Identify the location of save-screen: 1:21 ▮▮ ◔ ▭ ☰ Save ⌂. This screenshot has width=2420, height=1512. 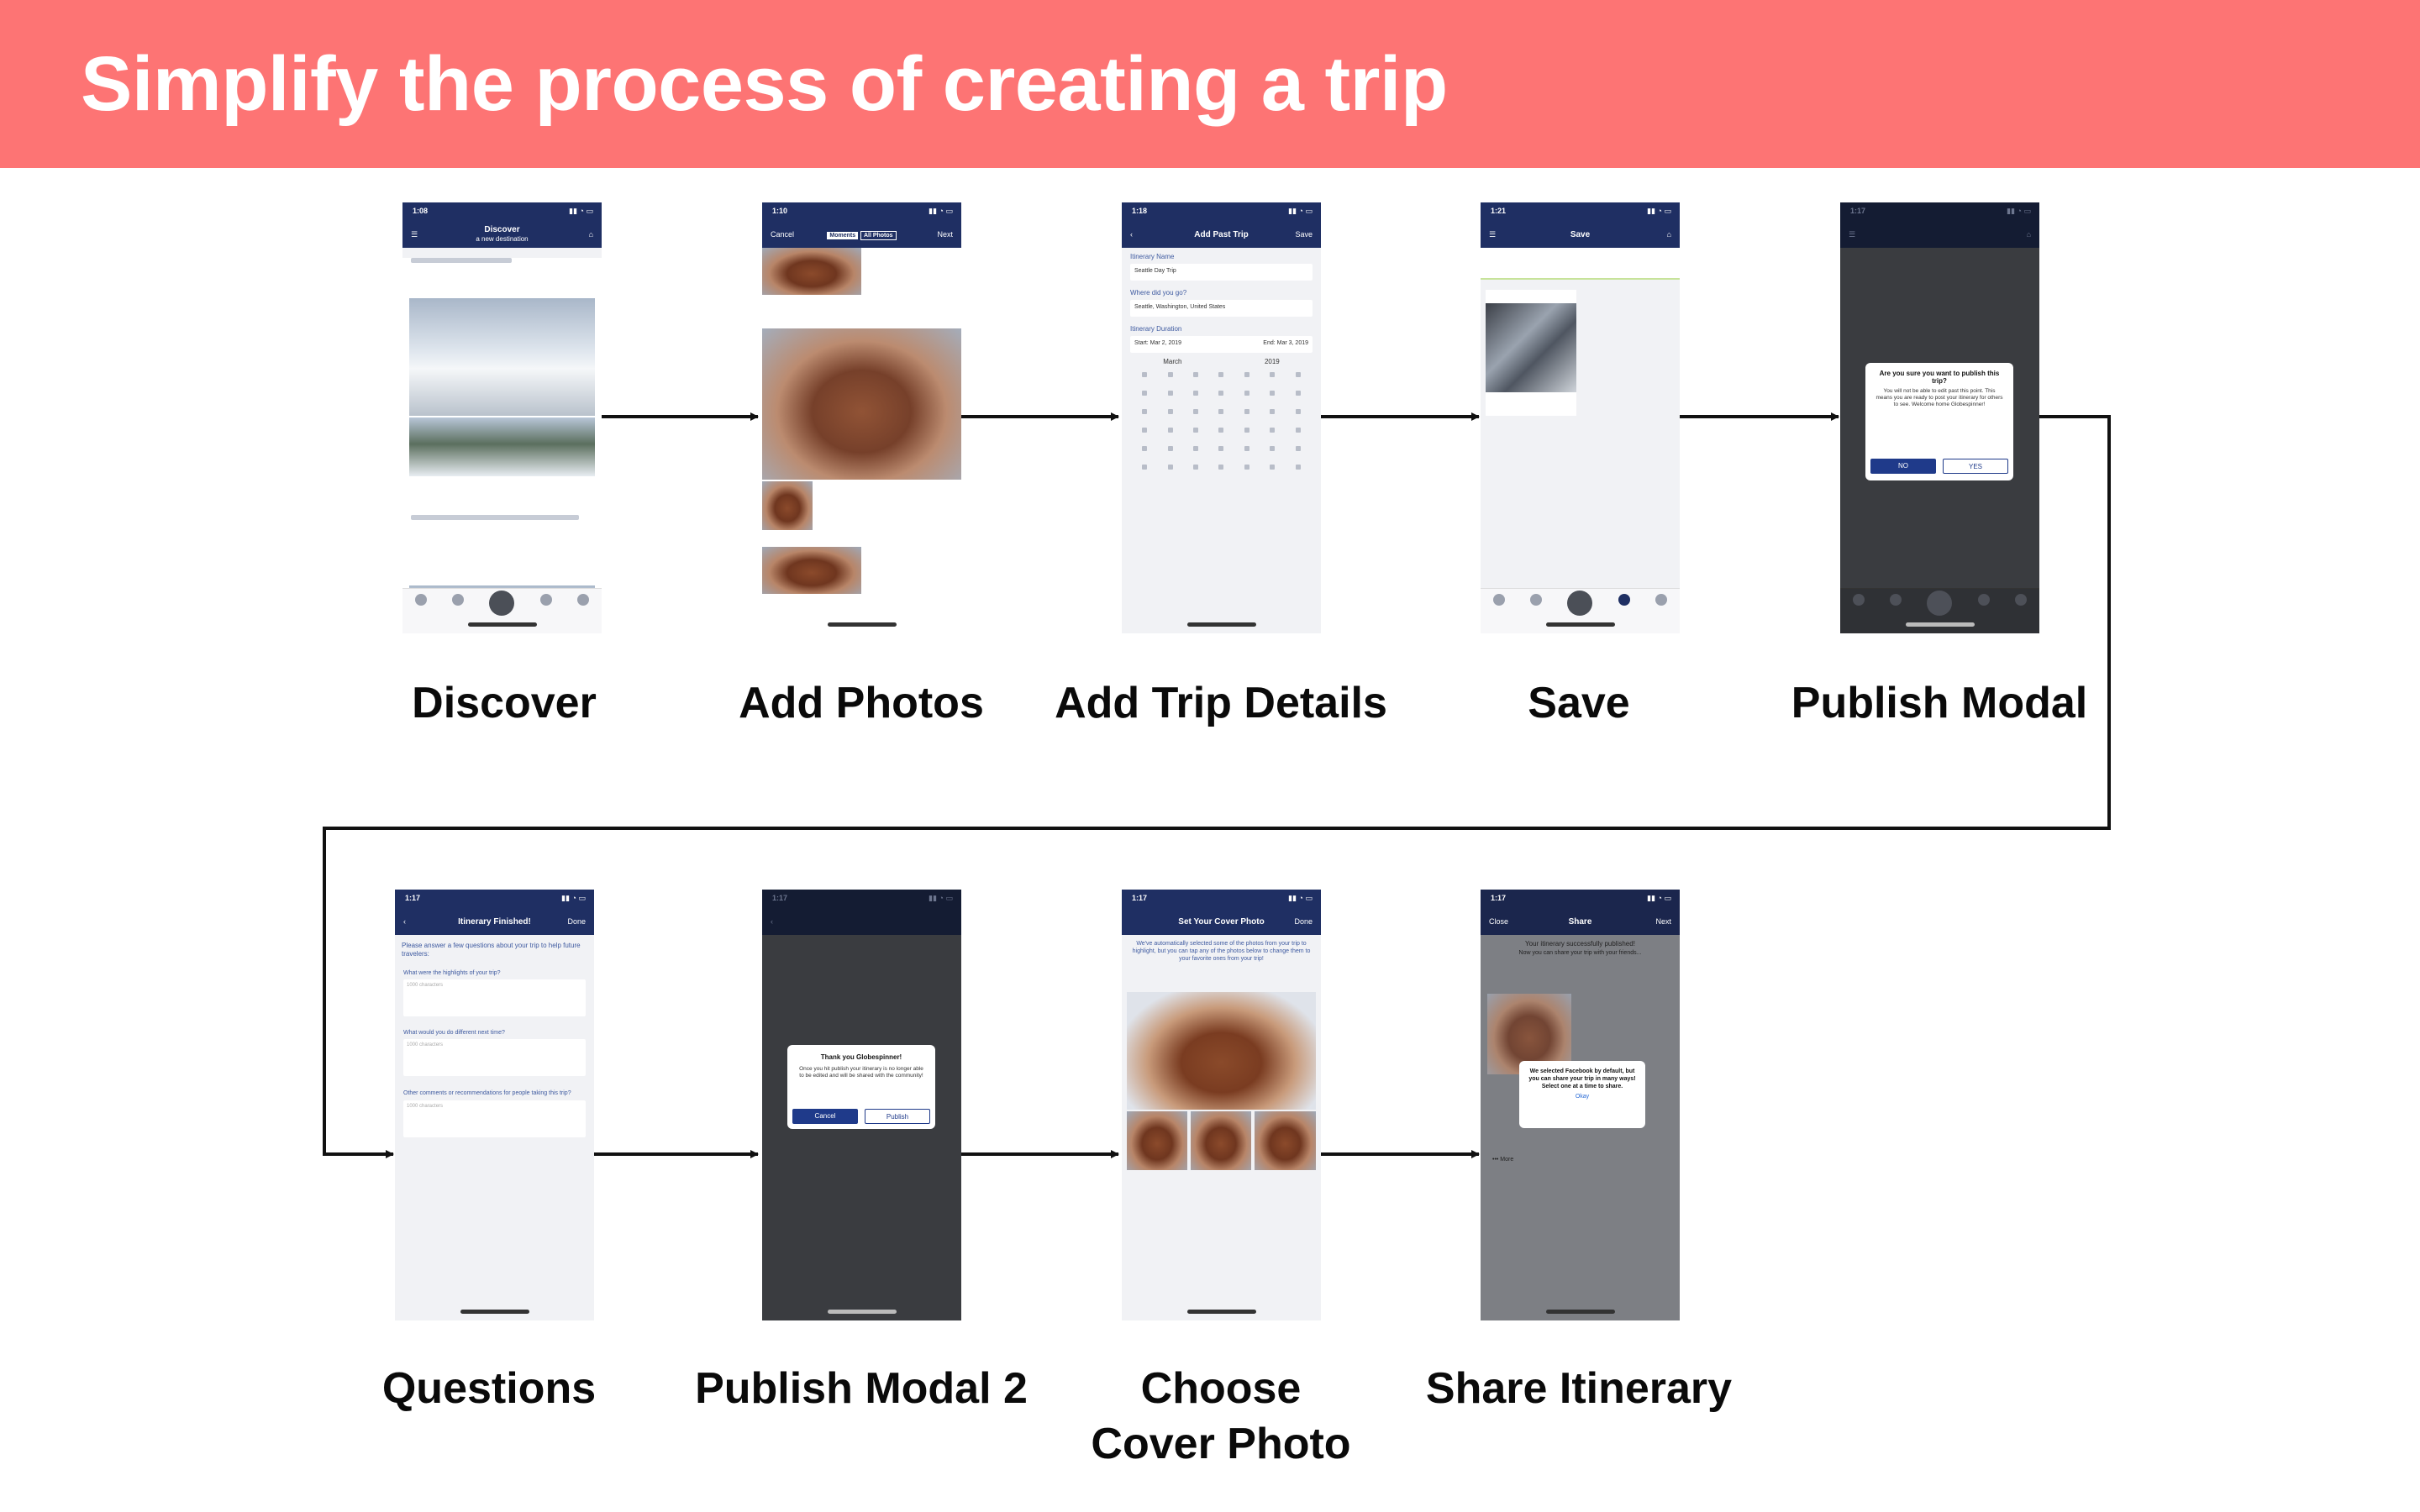
(1580, 417).